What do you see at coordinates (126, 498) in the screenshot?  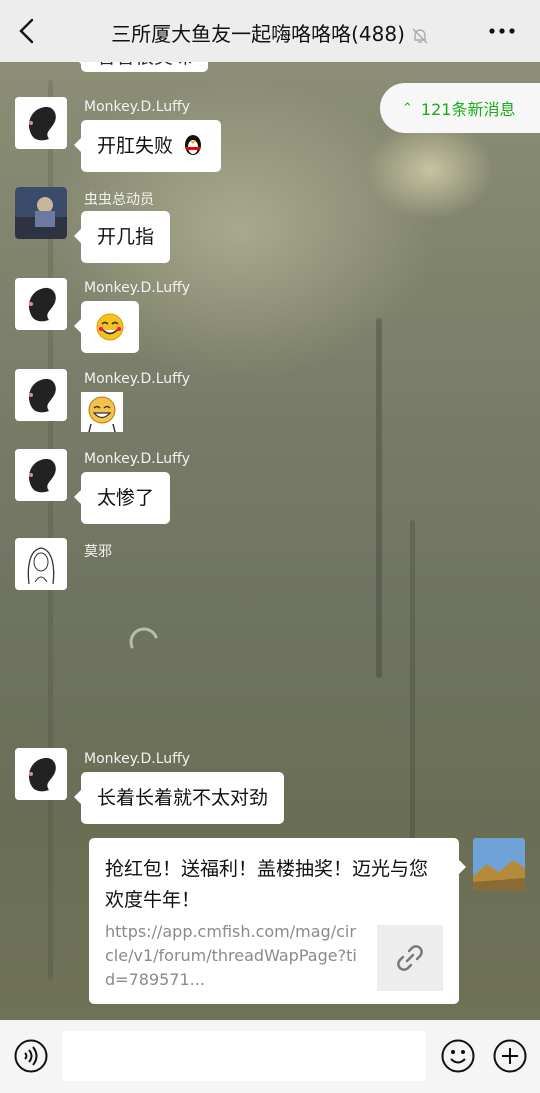 I see `message-text: 太惨了` at bounding box center [126, 498].